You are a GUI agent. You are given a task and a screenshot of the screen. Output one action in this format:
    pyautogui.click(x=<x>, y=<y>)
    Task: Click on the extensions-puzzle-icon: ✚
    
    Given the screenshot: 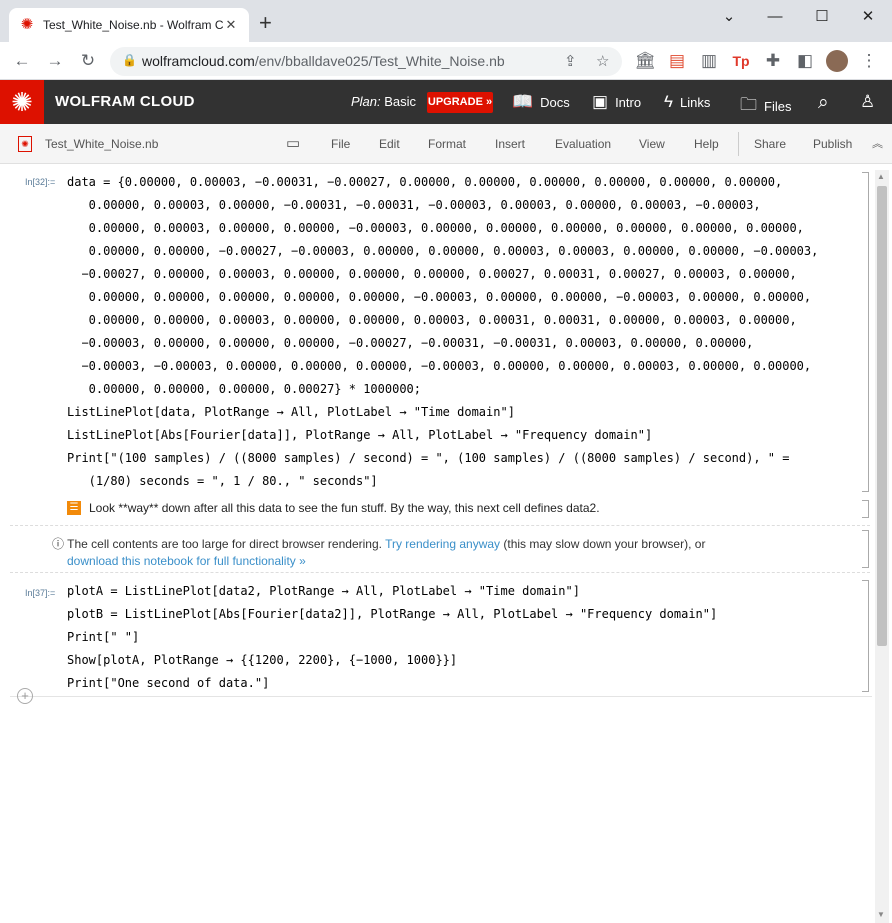 What is the action you would take?
    pyautogui.click(x=773, y=61)
    